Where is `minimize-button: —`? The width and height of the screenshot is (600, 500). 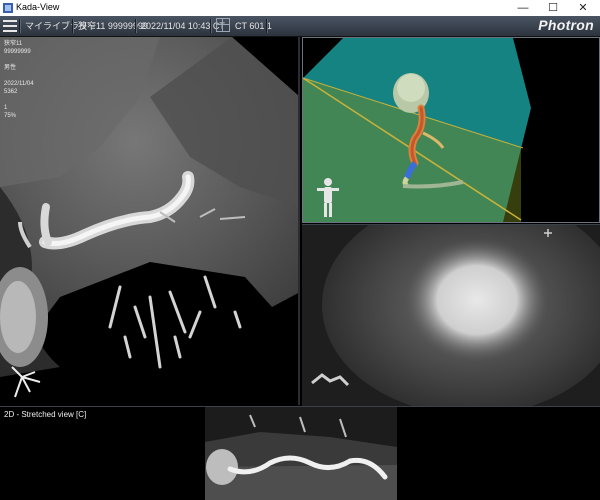 minimize-button: — is located at coordinates (523, 8).